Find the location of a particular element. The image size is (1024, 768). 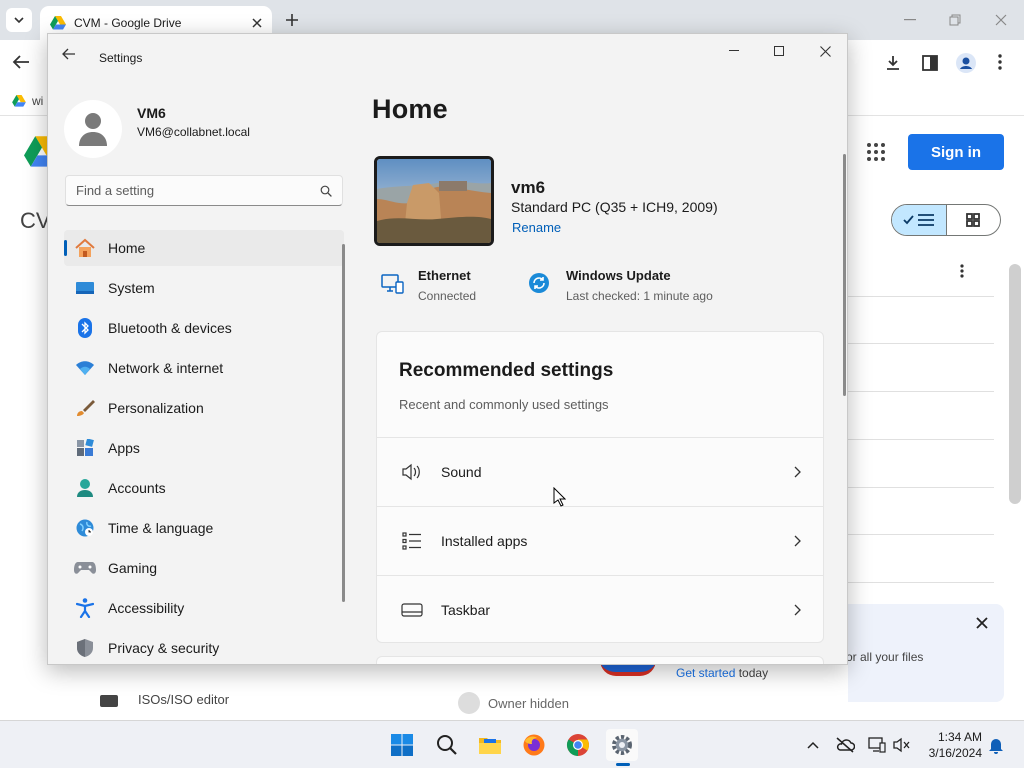

find-setting-search-input: Find a setting is located at coordinates (204, 190).